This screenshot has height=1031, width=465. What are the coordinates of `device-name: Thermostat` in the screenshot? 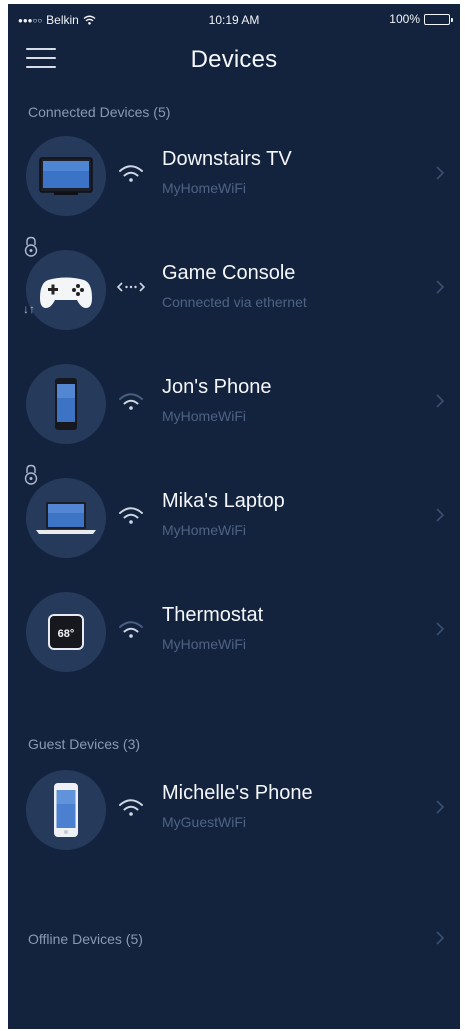 It's located at (213, 615).